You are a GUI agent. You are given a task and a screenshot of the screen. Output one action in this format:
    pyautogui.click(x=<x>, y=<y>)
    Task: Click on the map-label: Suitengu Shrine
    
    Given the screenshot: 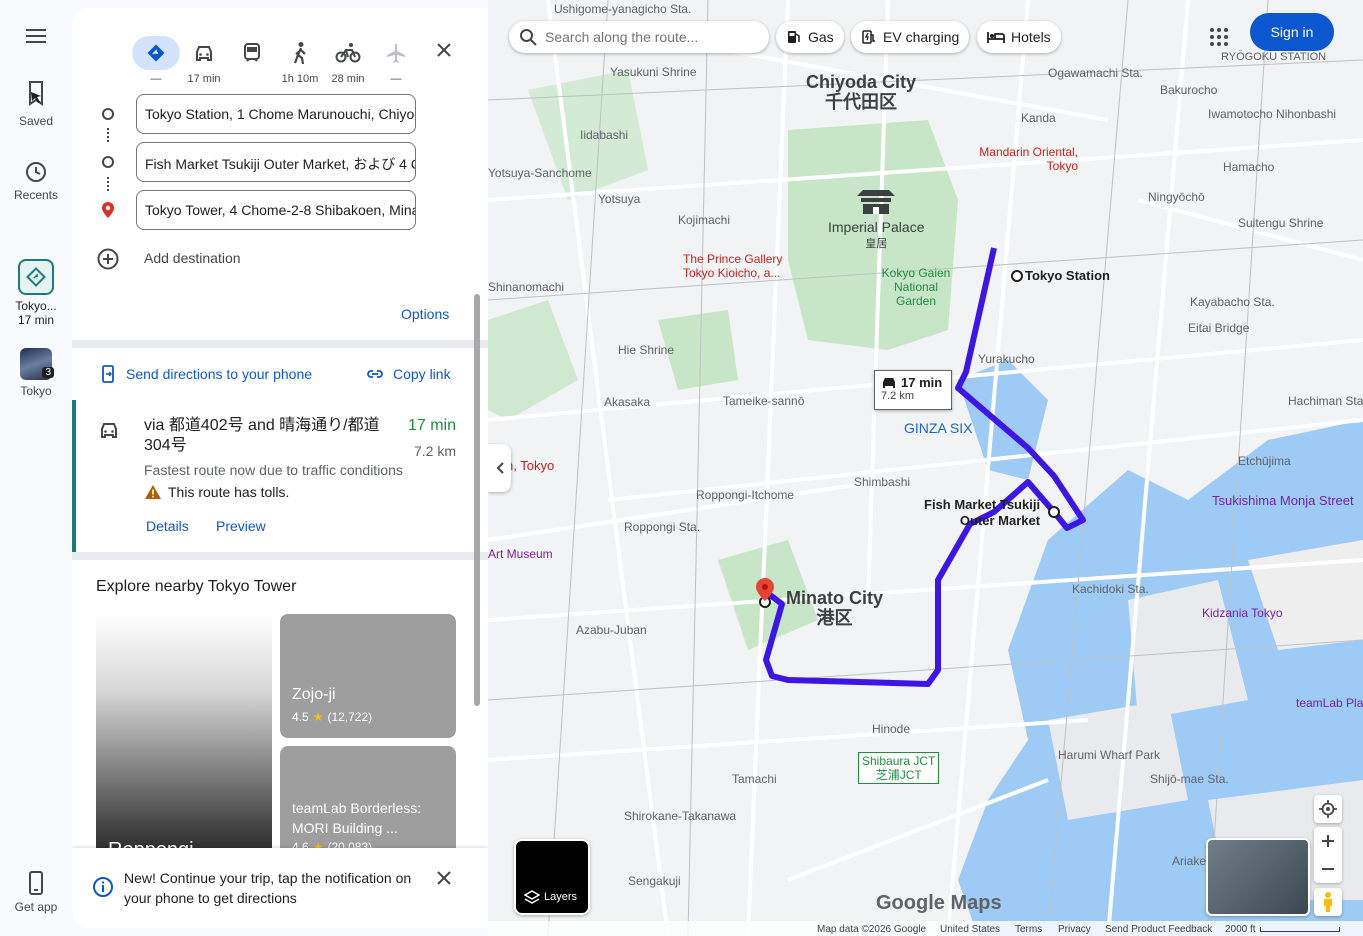 What is the action you would take?
    pyautogui.click(x=1281, y=223)
    